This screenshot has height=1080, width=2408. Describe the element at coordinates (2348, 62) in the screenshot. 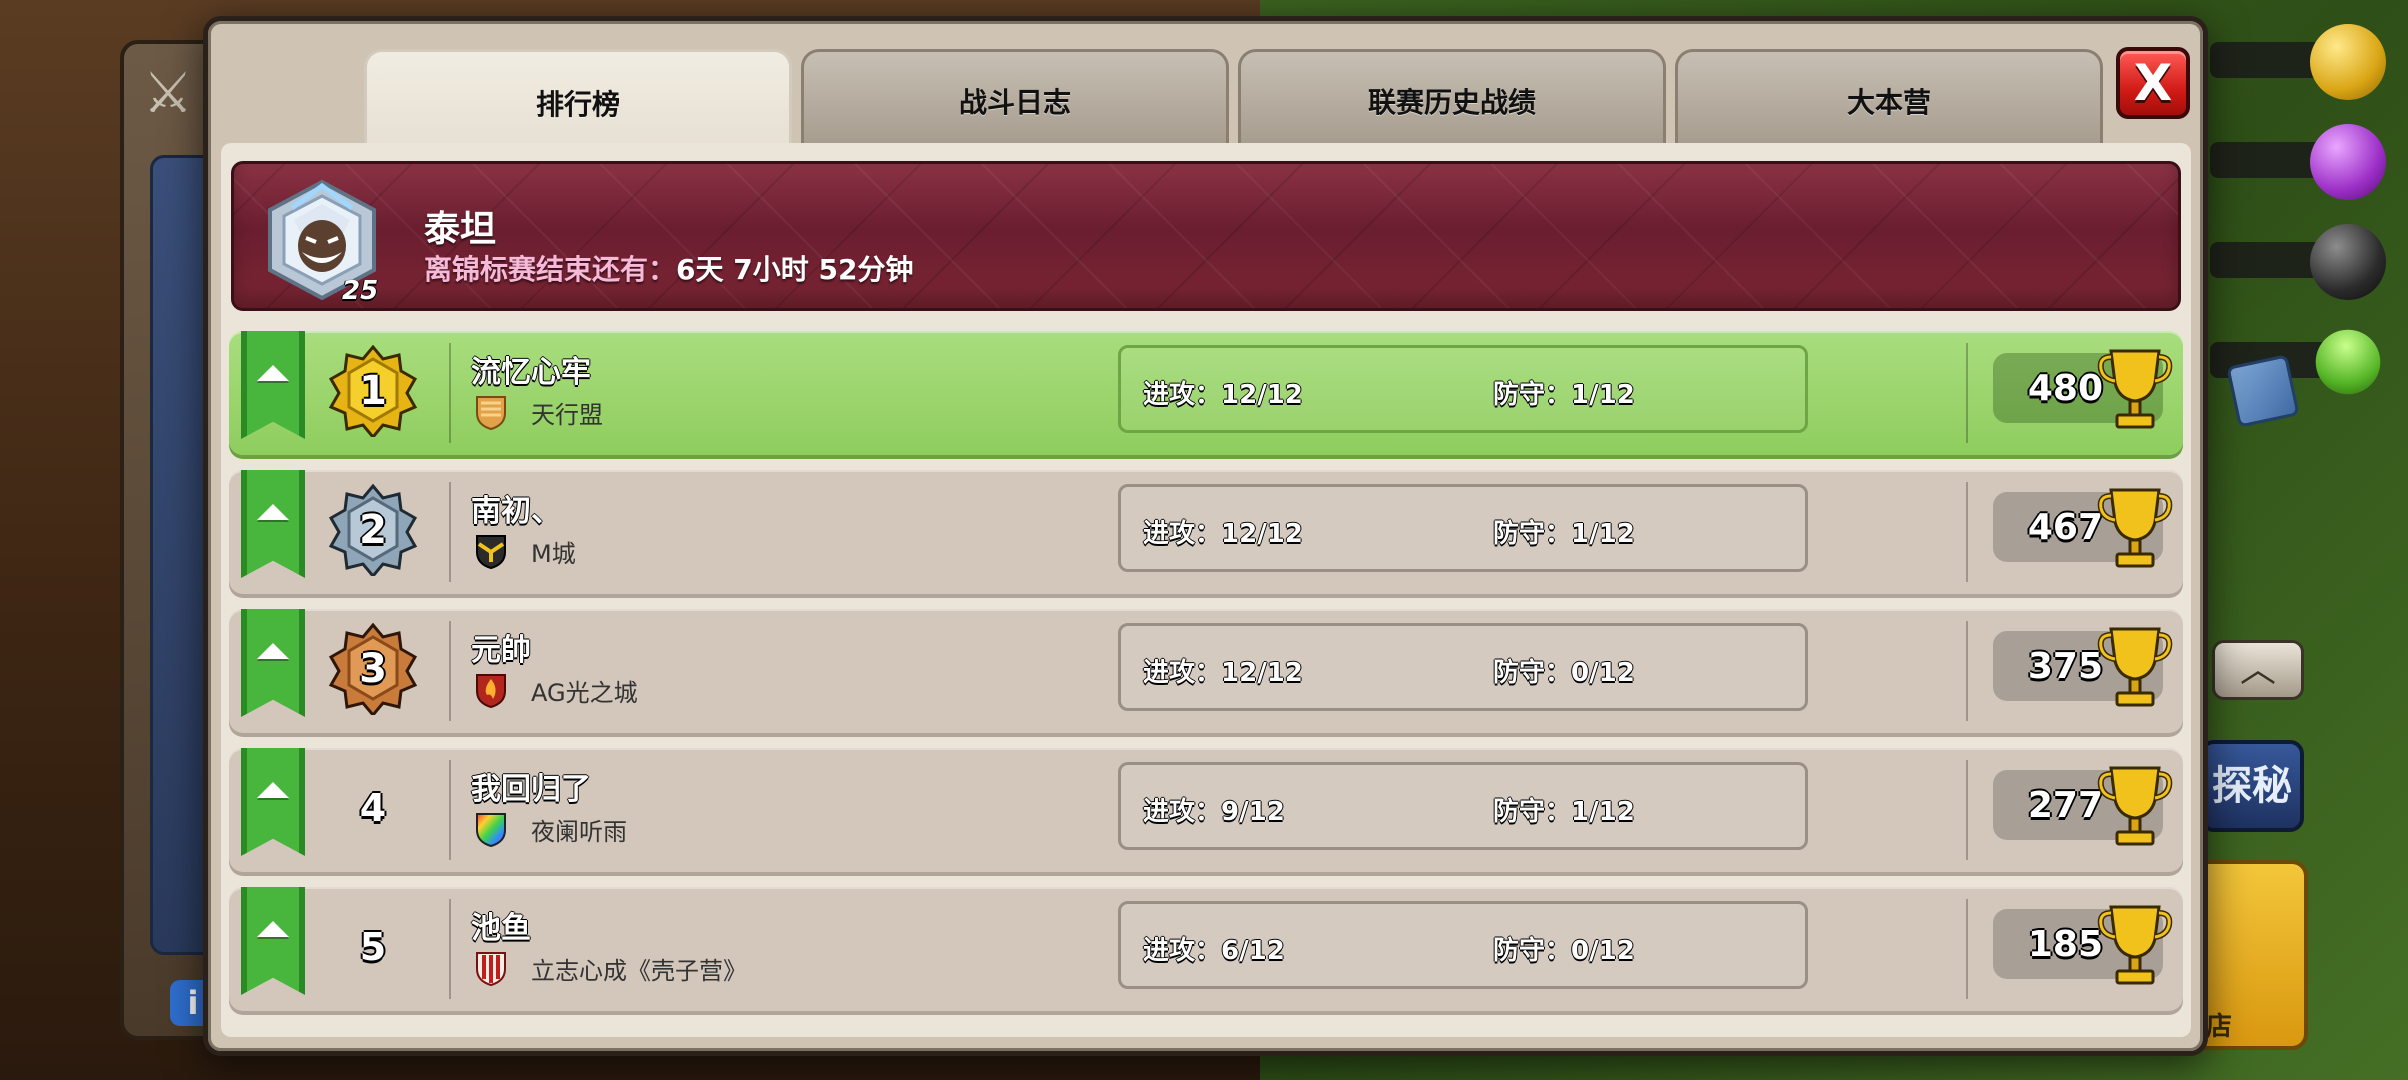

I see `gold-icon` at that location.